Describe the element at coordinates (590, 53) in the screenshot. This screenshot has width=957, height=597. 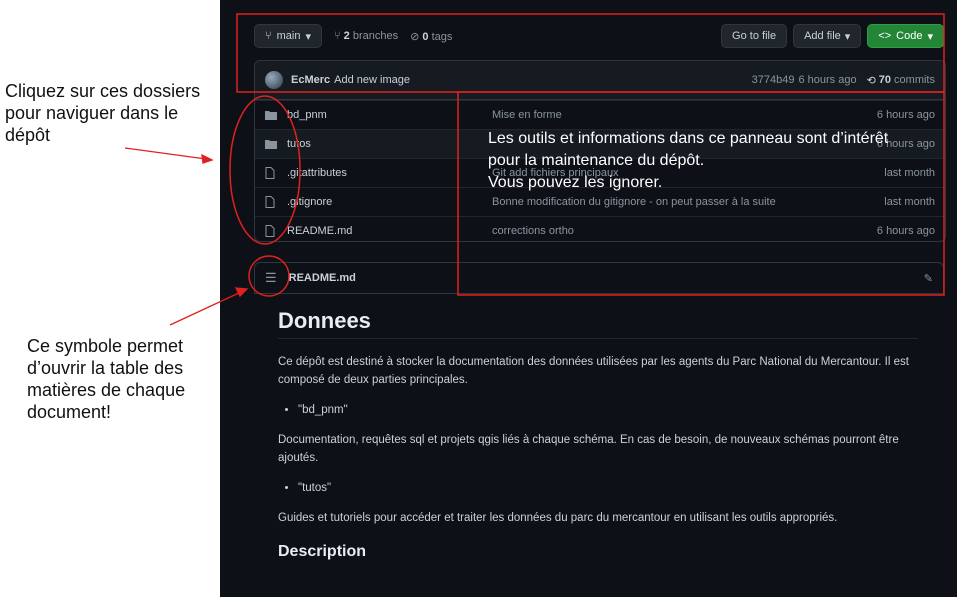
I see `maintenance-highlight-rect` at that location.